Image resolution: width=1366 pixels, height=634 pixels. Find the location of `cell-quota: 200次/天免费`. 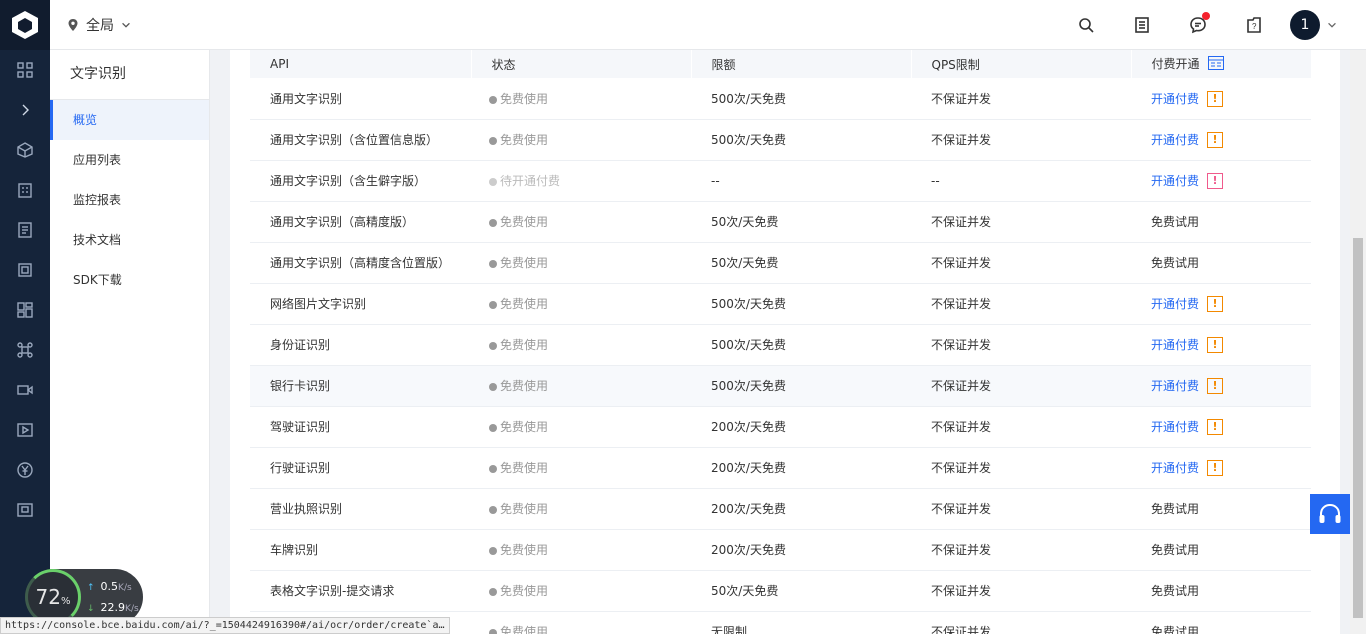

cell-quota: 200次/天免费 is located at coordinates (748, 550).